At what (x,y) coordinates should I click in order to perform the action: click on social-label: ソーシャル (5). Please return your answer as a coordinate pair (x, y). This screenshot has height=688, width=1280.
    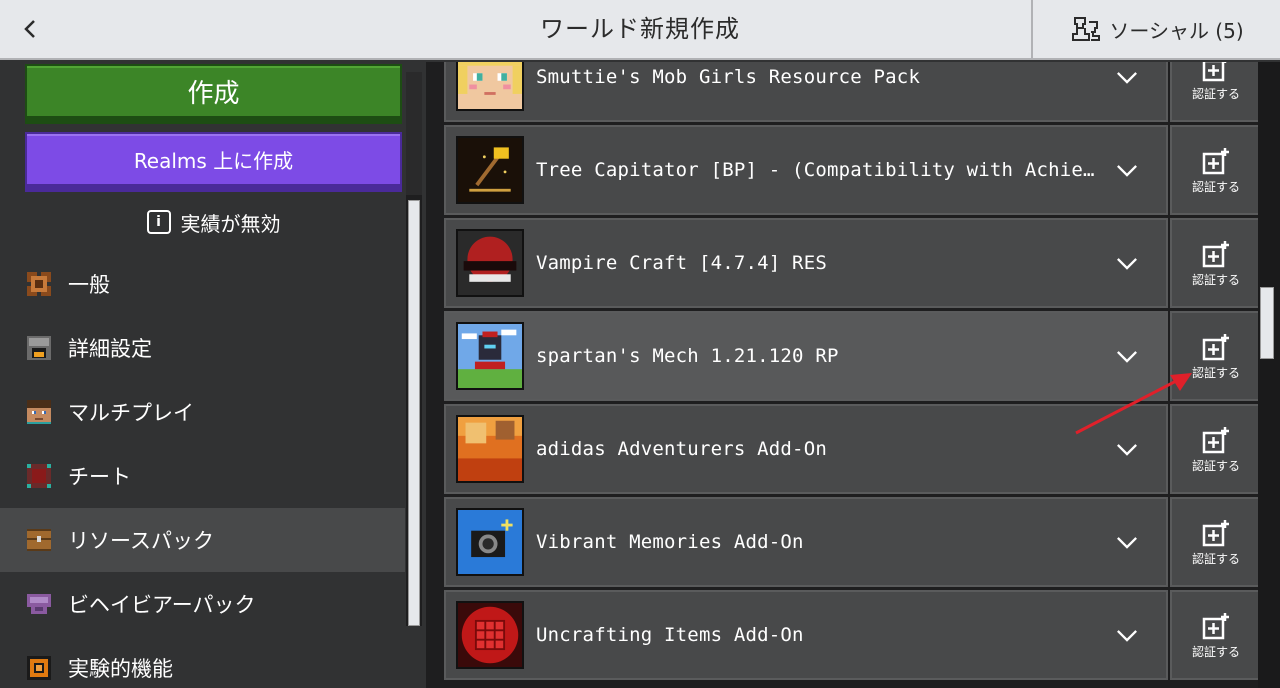
    Looking at the image, I should click on (1176, 30).